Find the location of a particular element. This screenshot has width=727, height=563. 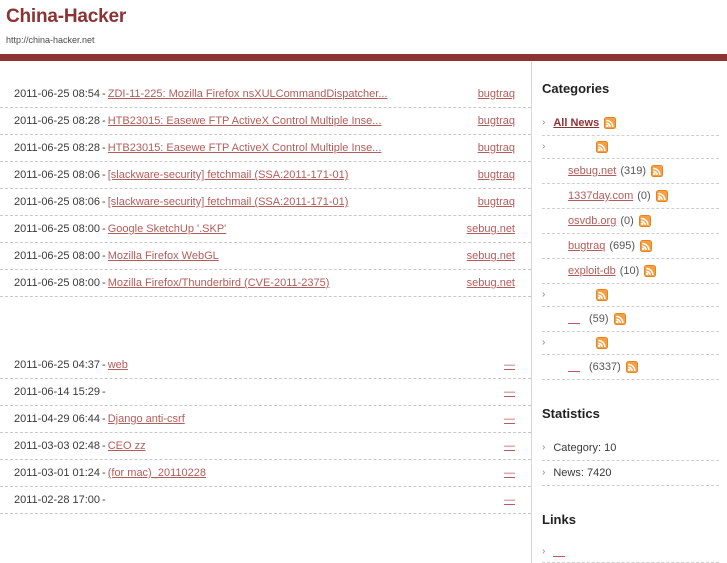

category-link: bugtraq is located at coordinates (586, 246).